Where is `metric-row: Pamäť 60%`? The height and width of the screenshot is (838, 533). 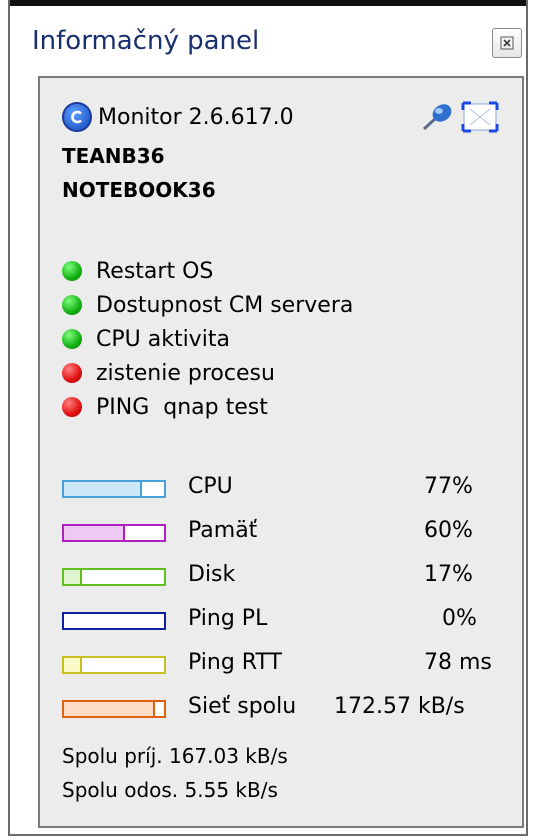
metric-row: Pamäť 60% is located at coordinates (292, 536).